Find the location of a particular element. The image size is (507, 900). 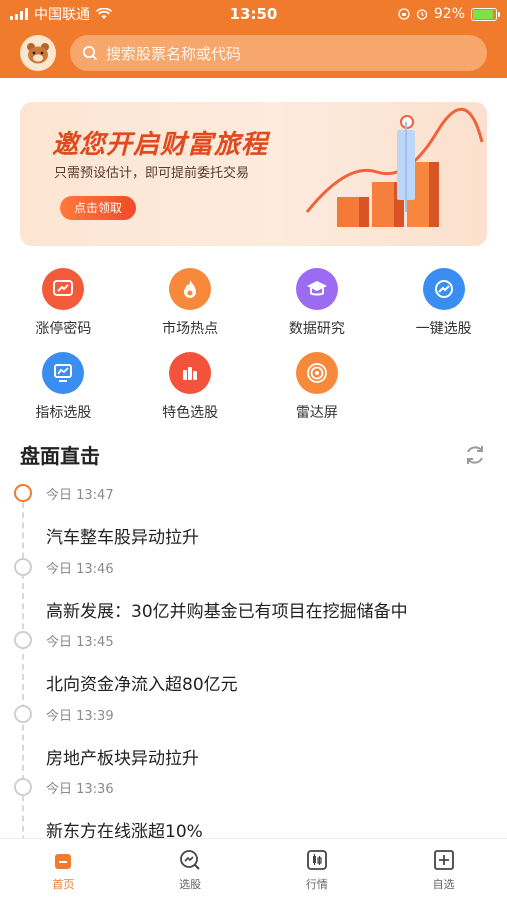

battery-icon is located at coordinates (485, 14).